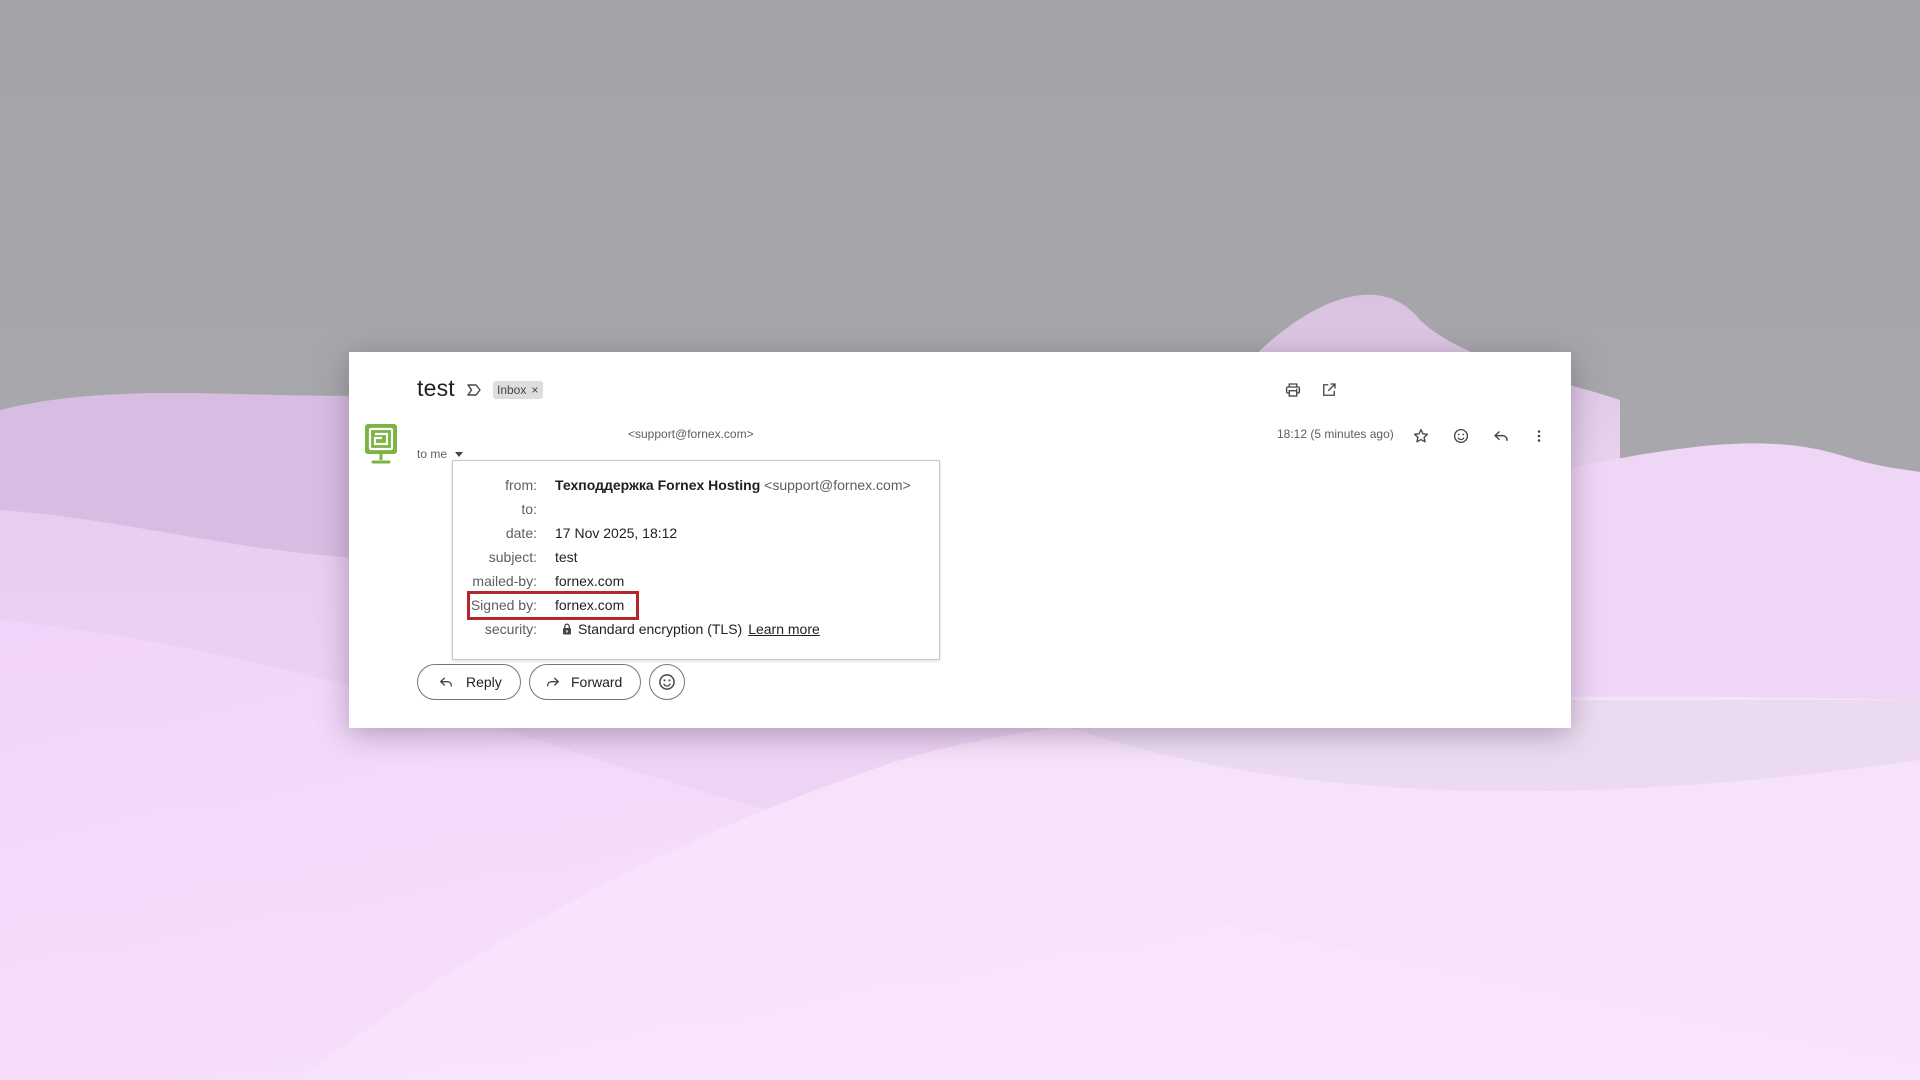  I want to click on forward-button: Forward, so click(585, 682).